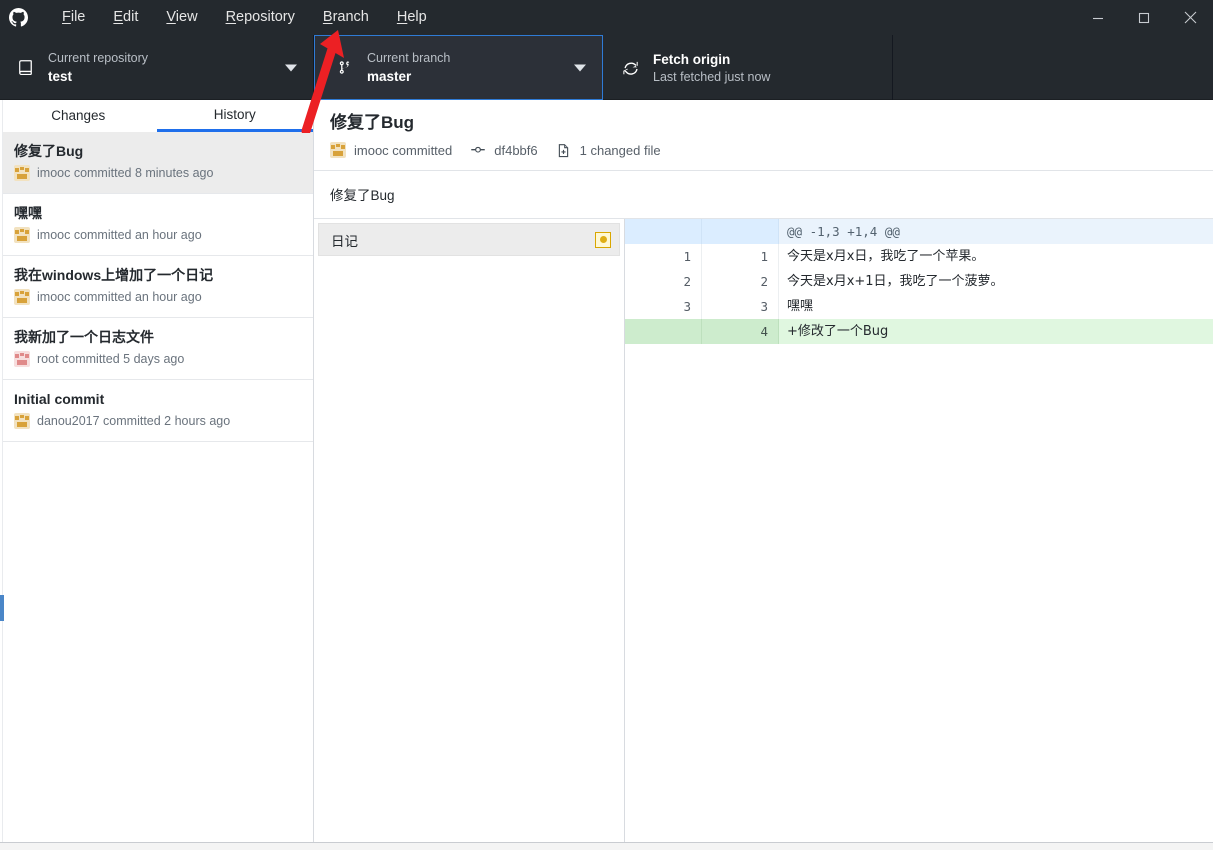 The image size is (1213, 850). I want to click on menu-branch-mnemonic: B, so click(327, 17).